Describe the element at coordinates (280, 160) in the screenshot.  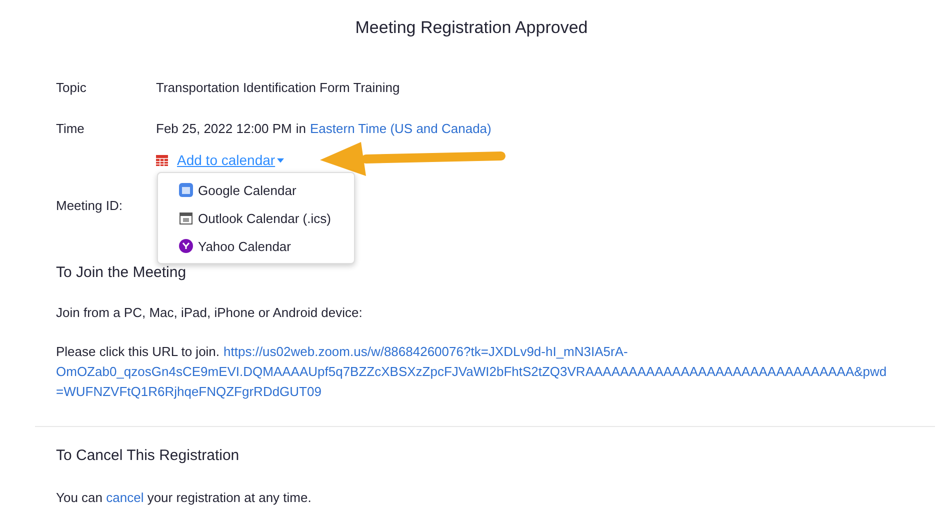
I see `caret-icon` at that location.